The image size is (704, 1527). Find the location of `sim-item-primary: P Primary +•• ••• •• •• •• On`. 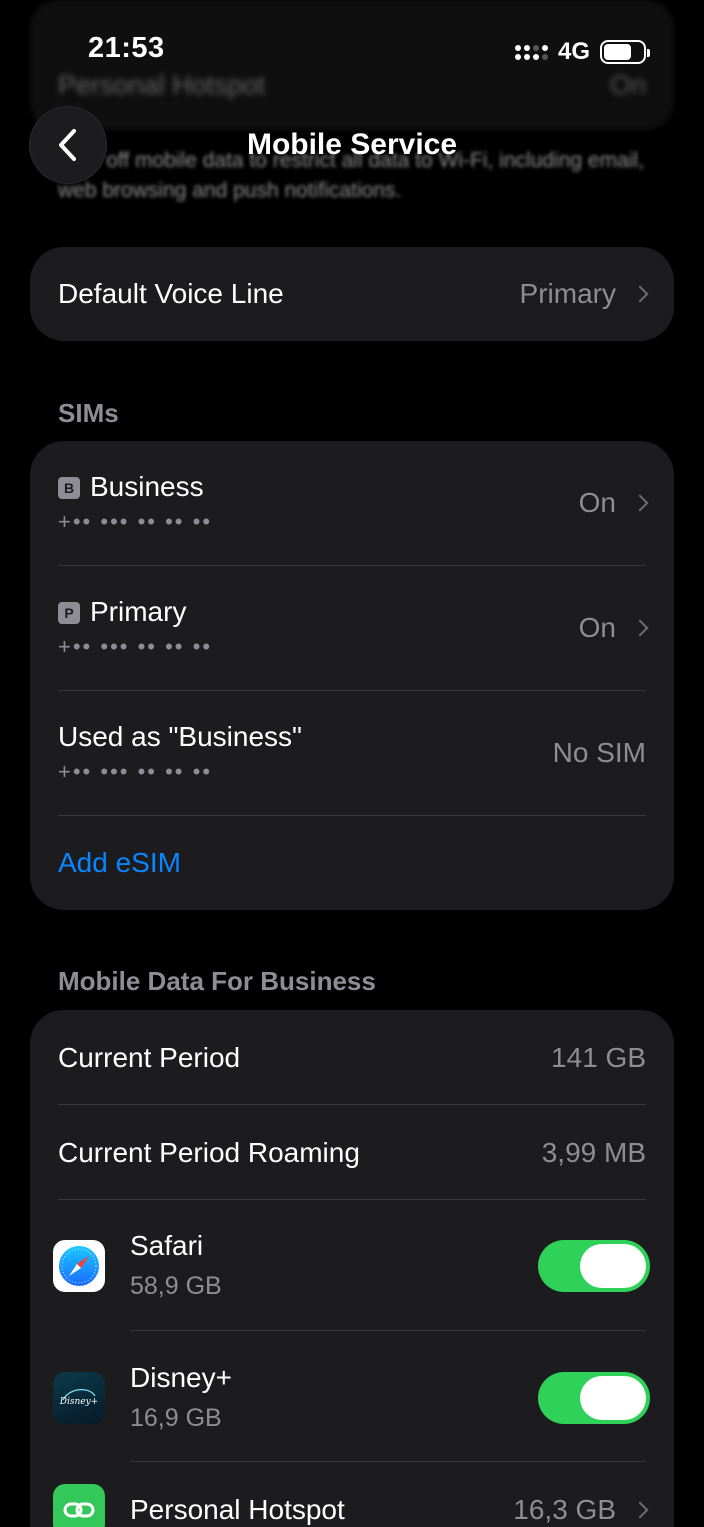

sim-item-primary: P Primary +•• ••• •• •• •• On is located at coordinates (353, 628).